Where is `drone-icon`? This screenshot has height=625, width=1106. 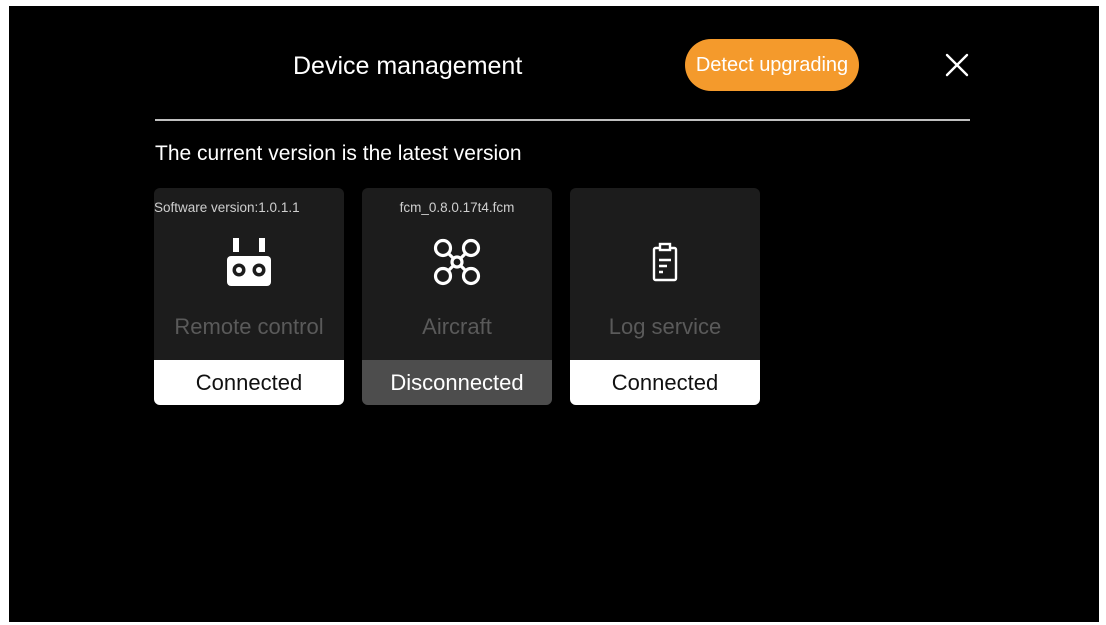
drone-icon is located at coordinates (457, 262).